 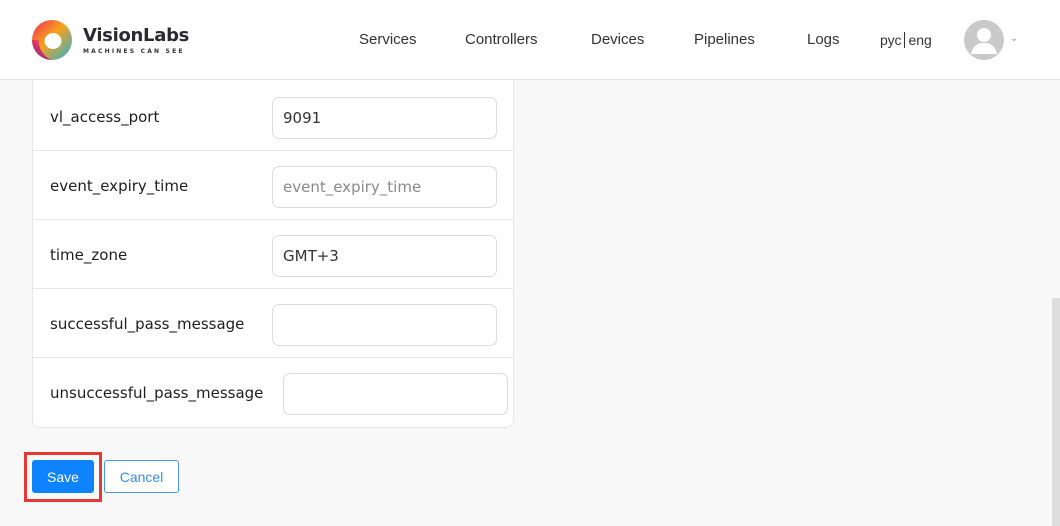 I want to click on form-row: time_zone, so click(x=273, y=254).